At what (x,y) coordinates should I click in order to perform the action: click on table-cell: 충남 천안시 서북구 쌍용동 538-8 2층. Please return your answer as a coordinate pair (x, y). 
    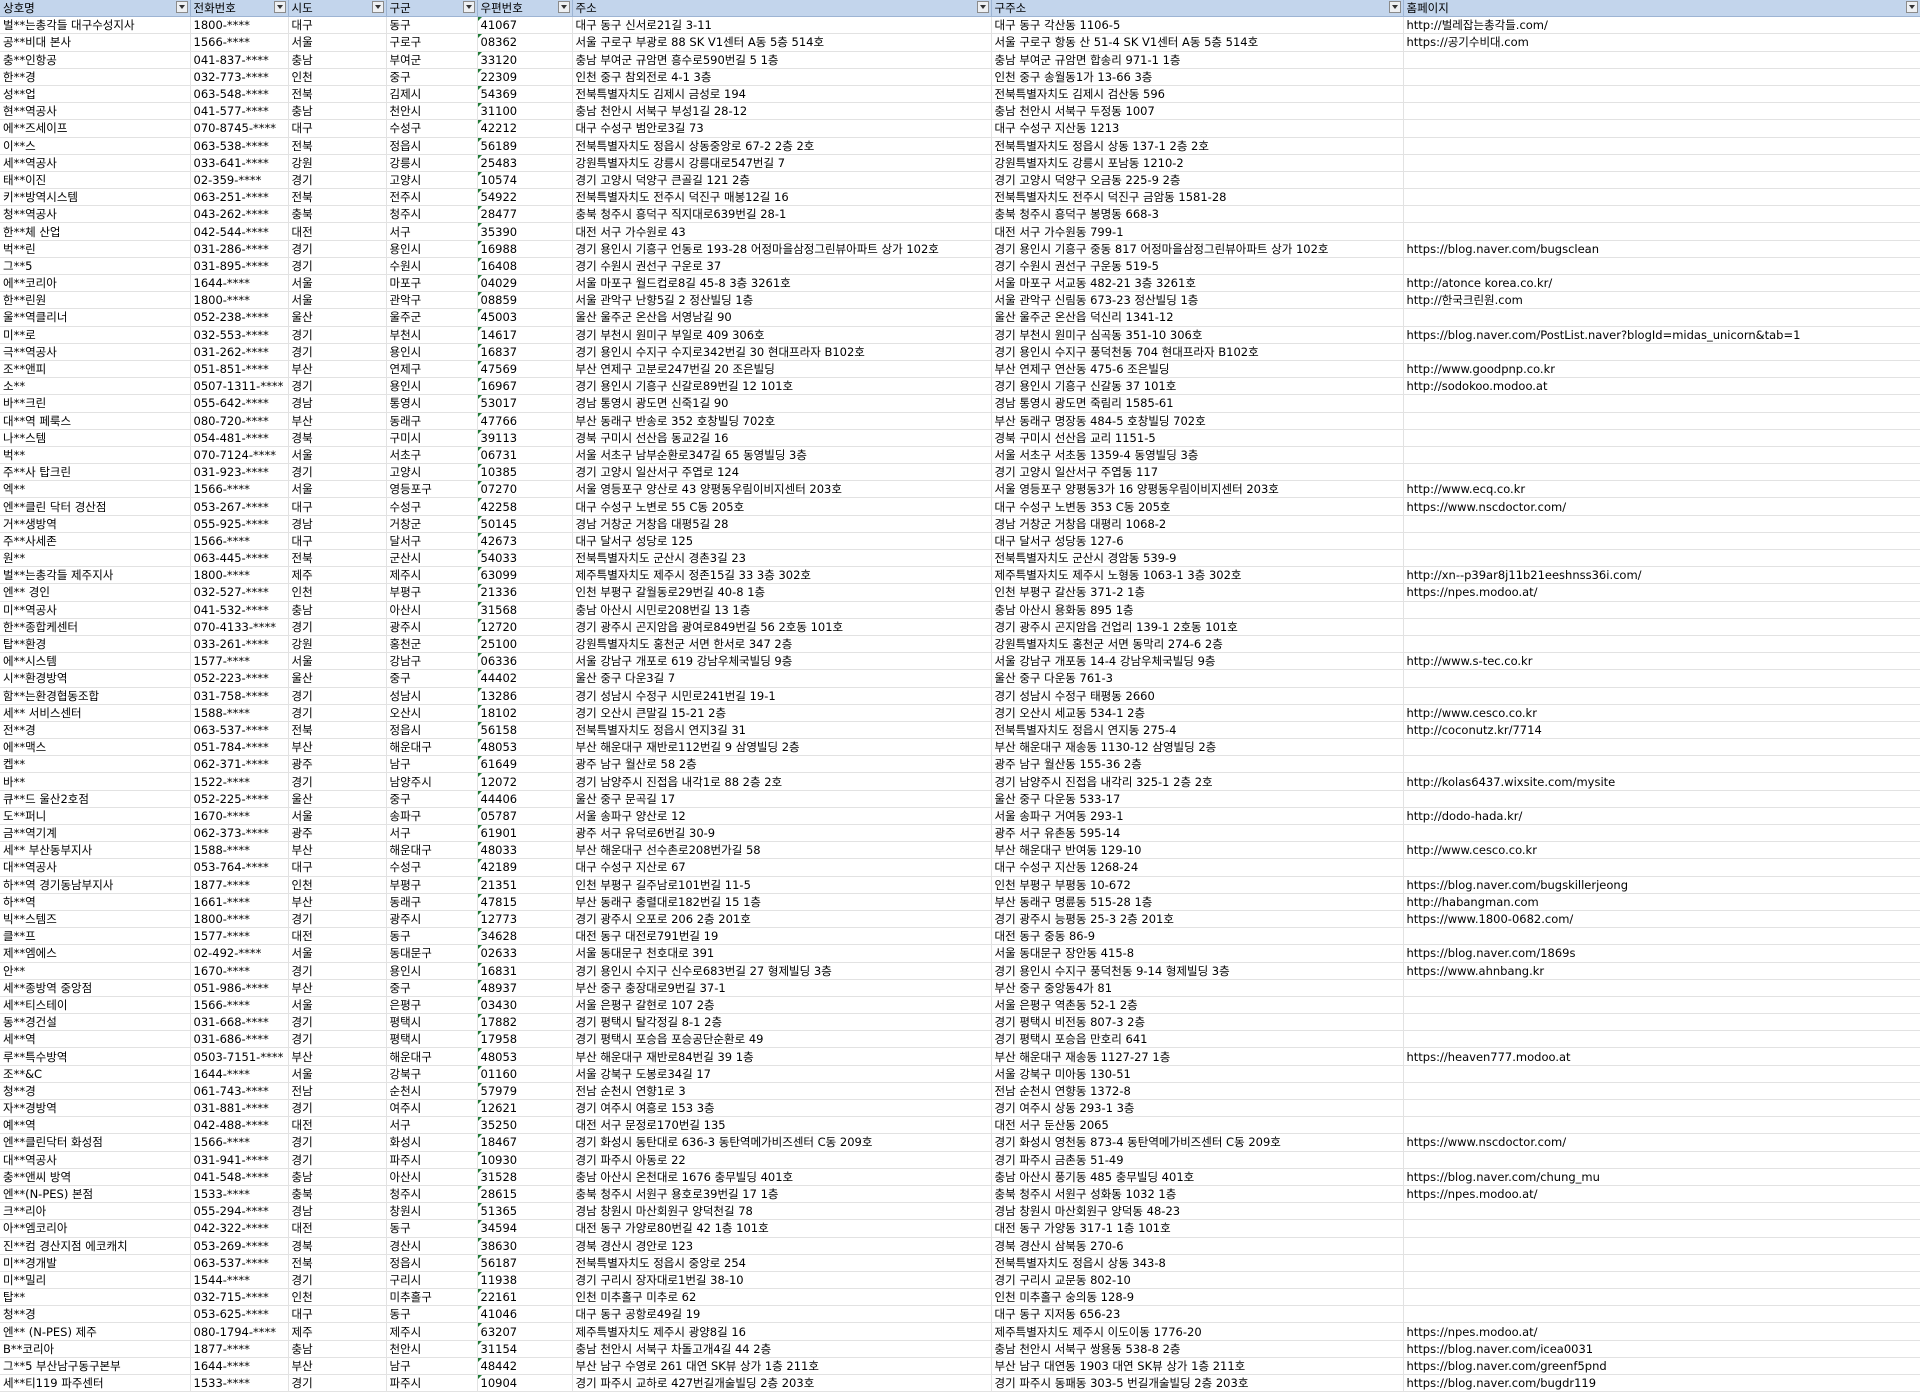
    Looking at the image, I should click on (1197, 1349).